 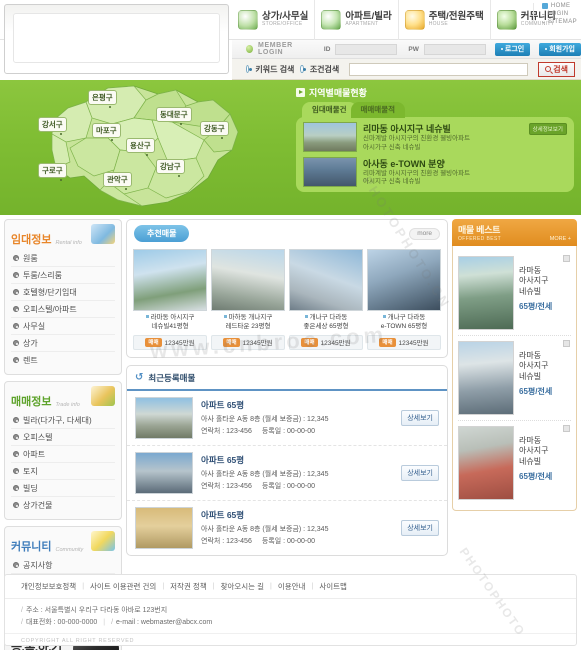 What do you see at coordinates (560, 49) in the screenshot?
I see `signup-button: 회원가입` at bounding box center [560, 49].